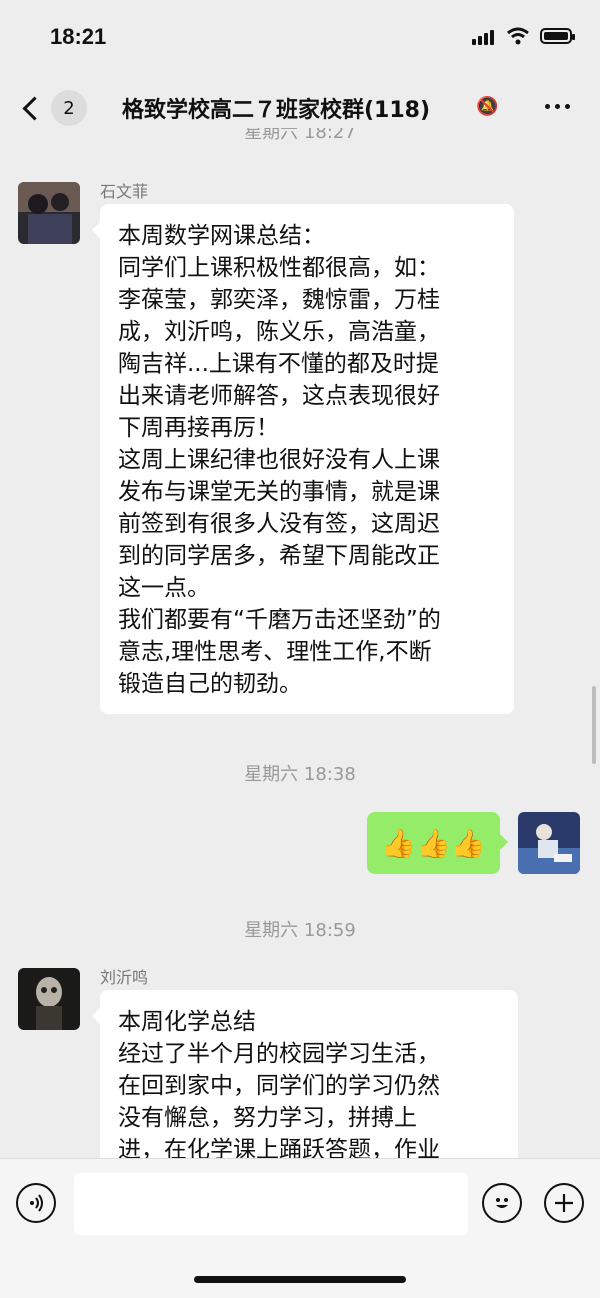 The height and width of the screenshot is (1298, 600). I want to click on battery-icon, so click(557, 35).